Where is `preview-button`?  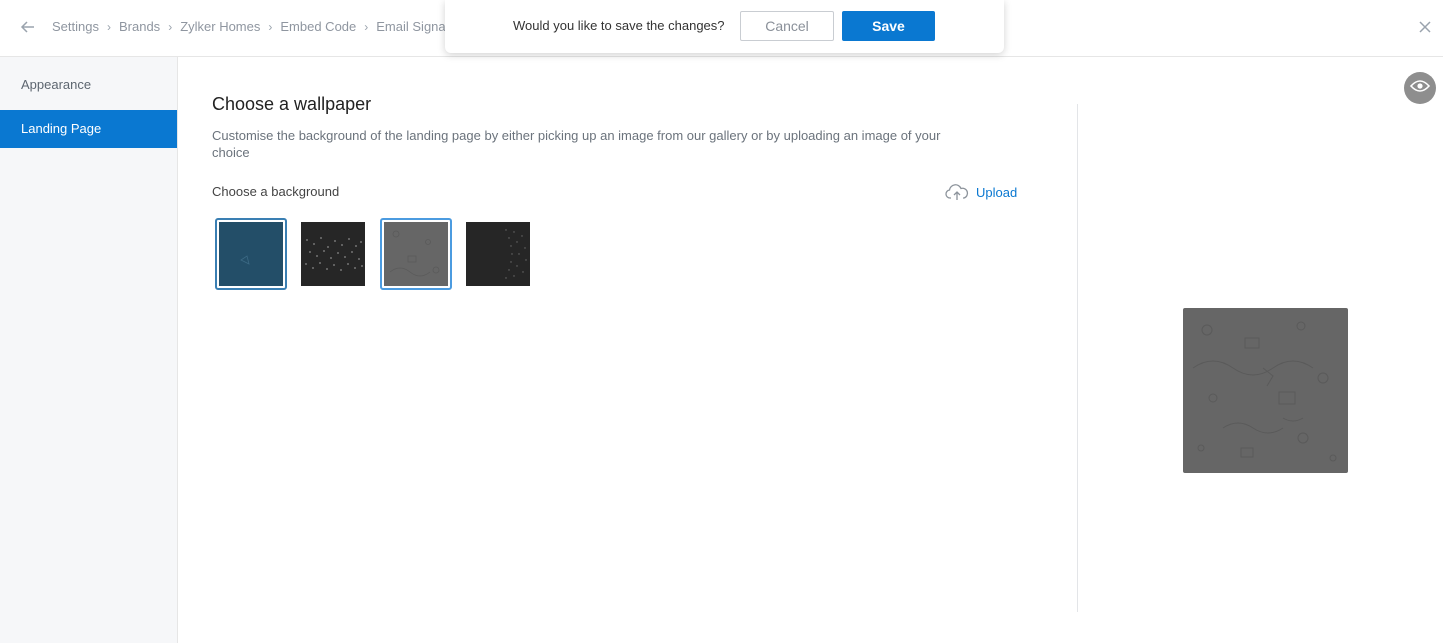 preview-button is located at coordinates (1420, 88).